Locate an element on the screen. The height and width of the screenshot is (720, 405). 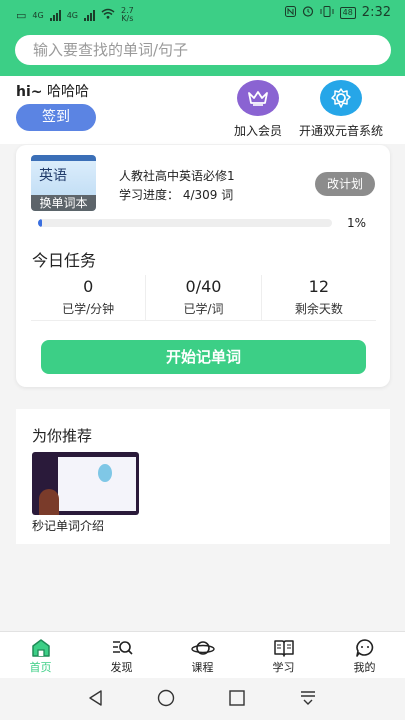
join-member-button: 加入会员 is located at coordinates (258, 109).